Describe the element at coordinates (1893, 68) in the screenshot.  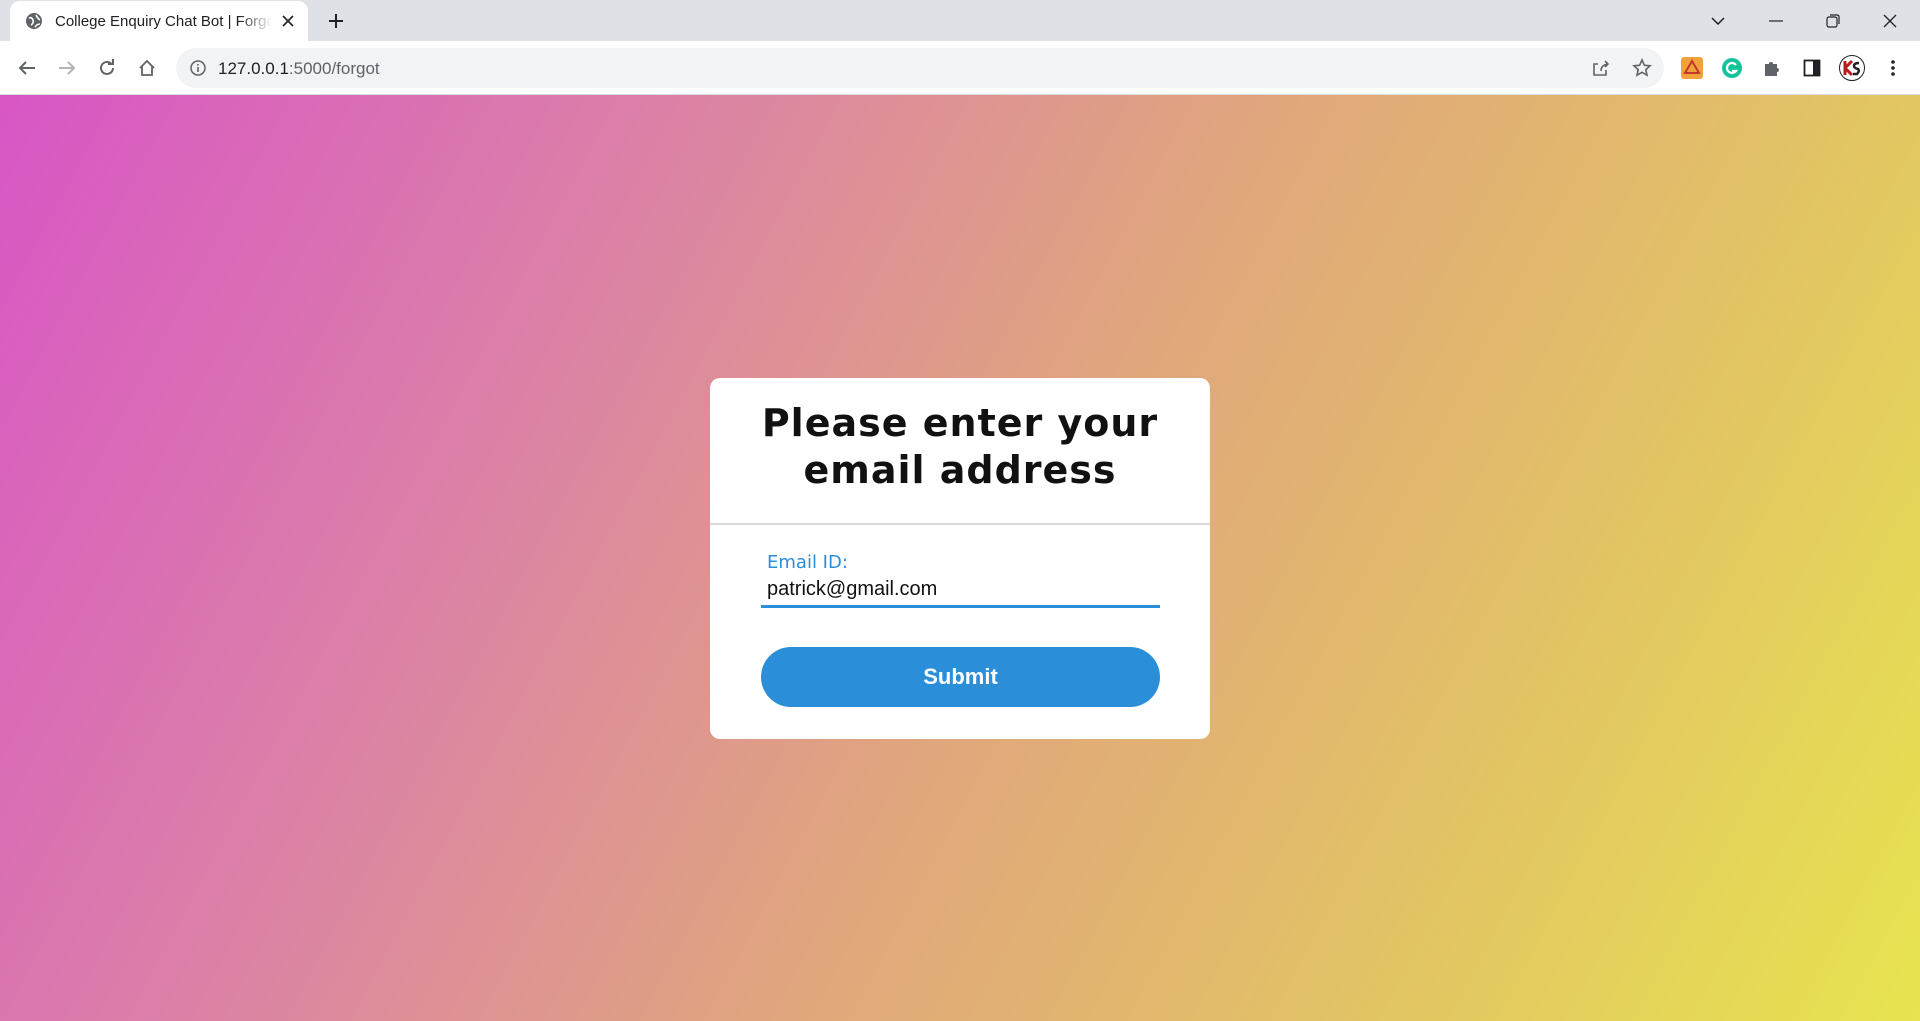
I see `kebab-menu-icon` at that location.